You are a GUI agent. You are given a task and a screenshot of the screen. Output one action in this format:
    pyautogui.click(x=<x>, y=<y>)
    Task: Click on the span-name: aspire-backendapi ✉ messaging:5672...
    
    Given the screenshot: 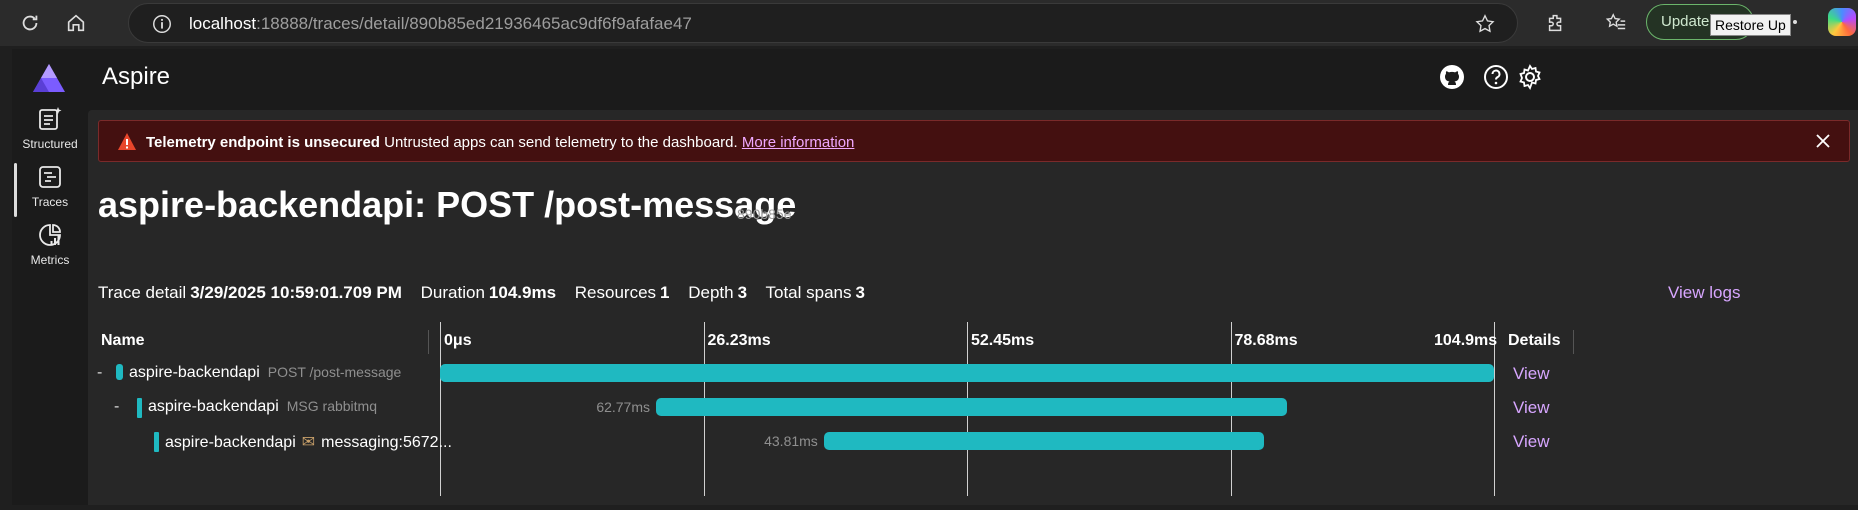 What is the action you would take?
    pyautogui.click(x=308, y=442)
    